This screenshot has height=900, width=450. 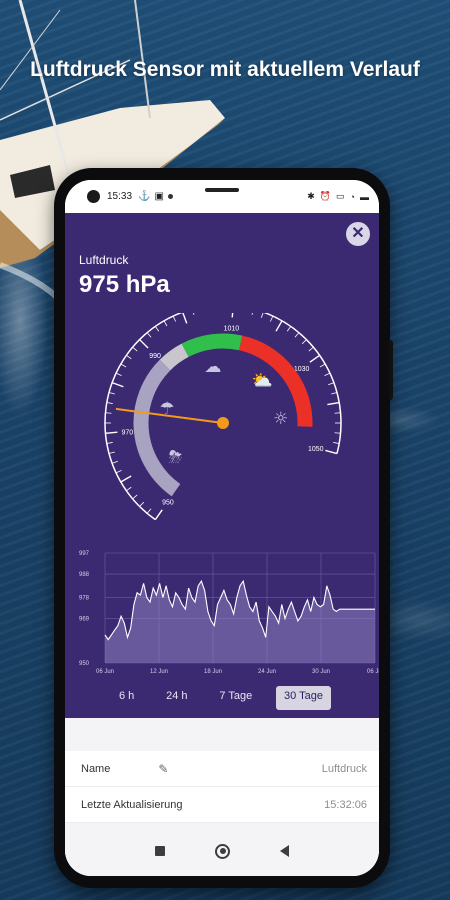 I want to click on home-button, so click(x=222, y=851).